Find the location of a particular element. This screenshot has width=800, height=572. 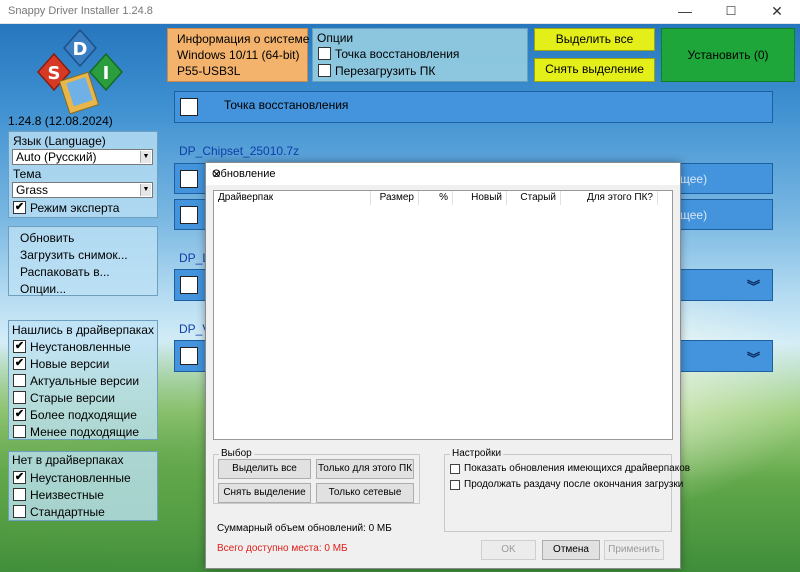

reboot-checkbox is located at coordinates (324, 70).